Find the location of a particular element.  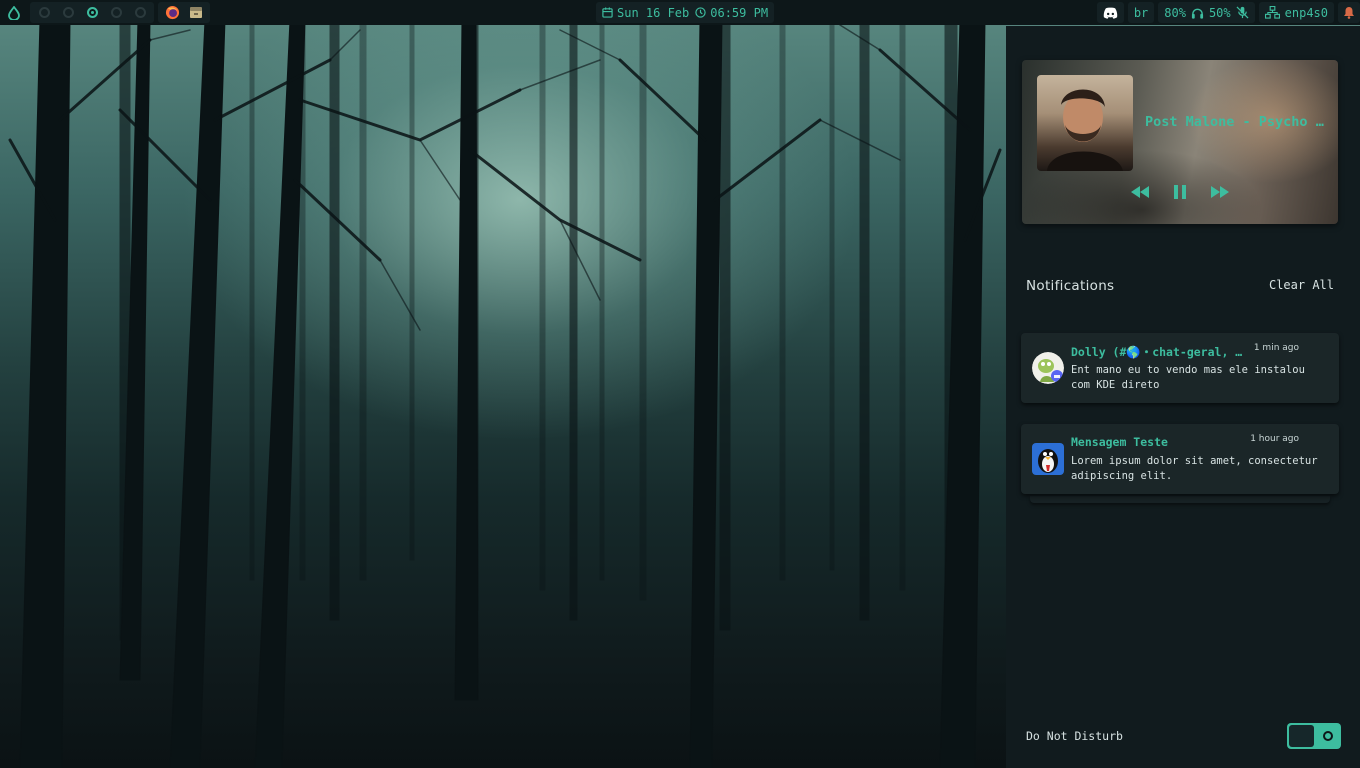

notification-app-name: Dolly (#🌎・chat-geral, Linux) is located at coordinates (1158, 352).